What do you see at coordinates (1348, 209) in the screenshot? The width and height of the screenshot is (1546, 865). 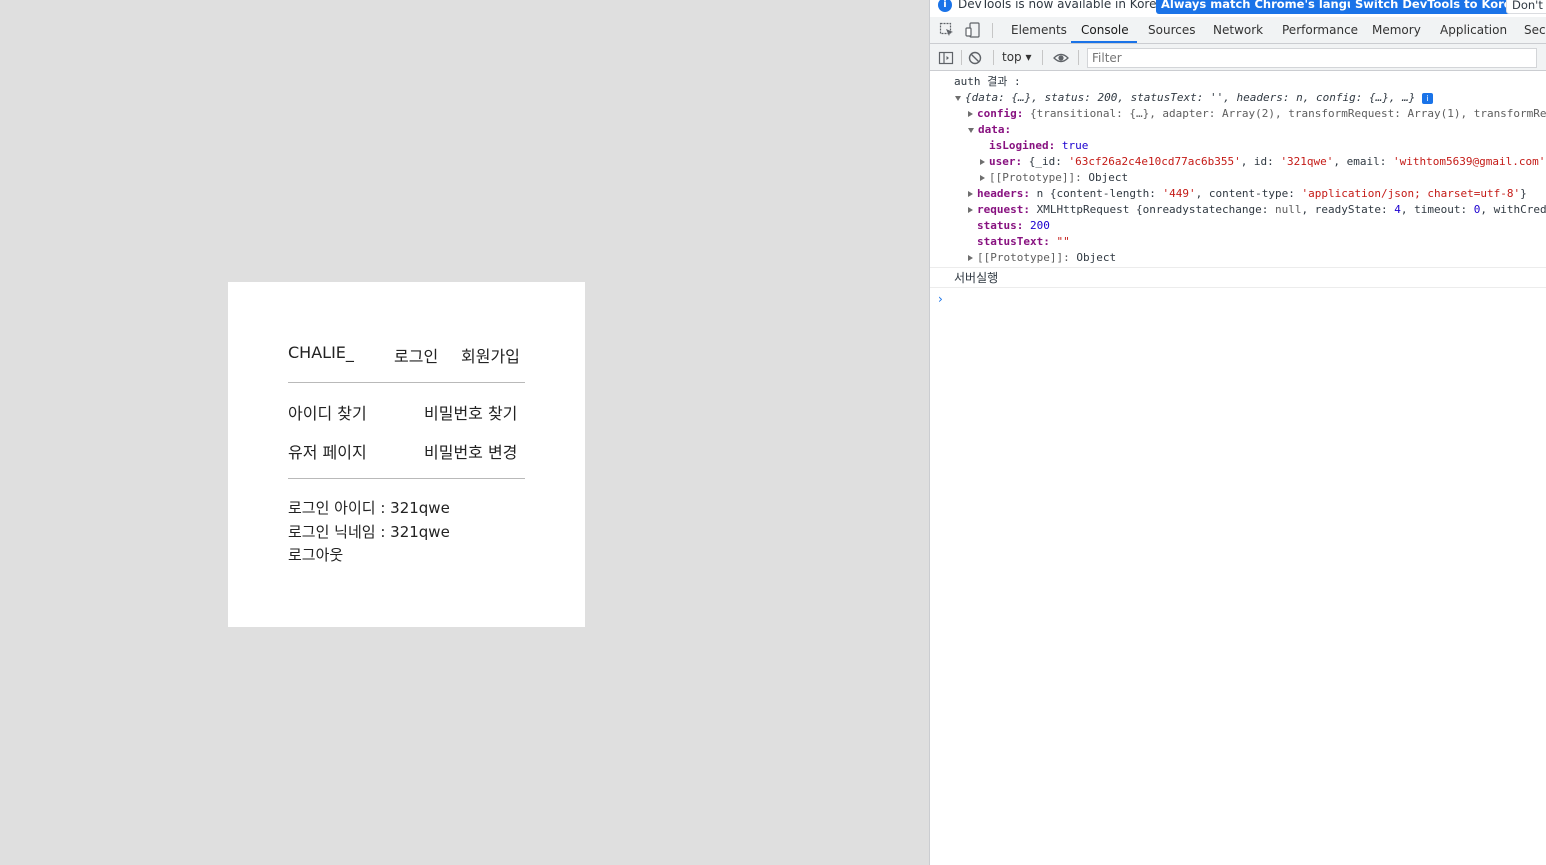 I see `property-text: , readyState:` at bounding box center [1348, 209].